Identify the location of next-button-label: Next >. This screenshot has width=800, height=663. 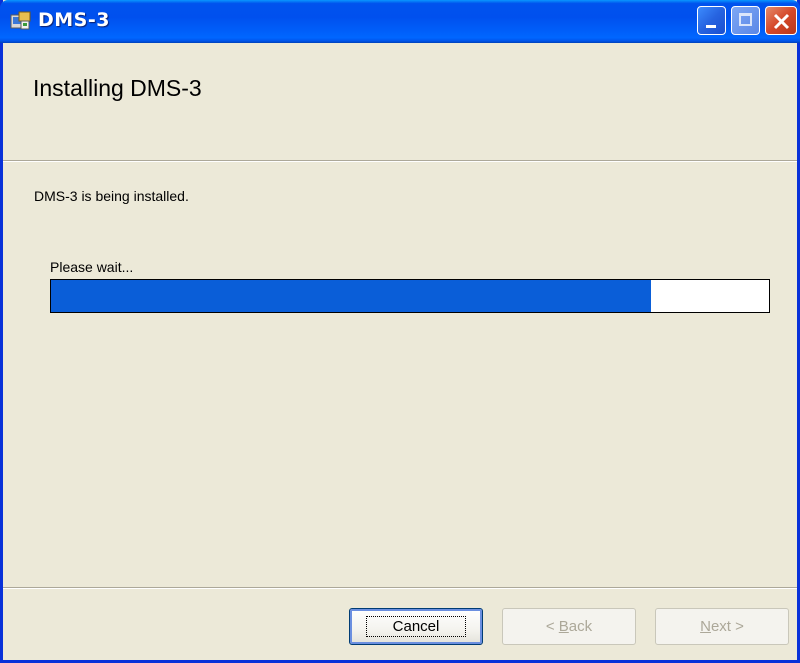
(722, 626).